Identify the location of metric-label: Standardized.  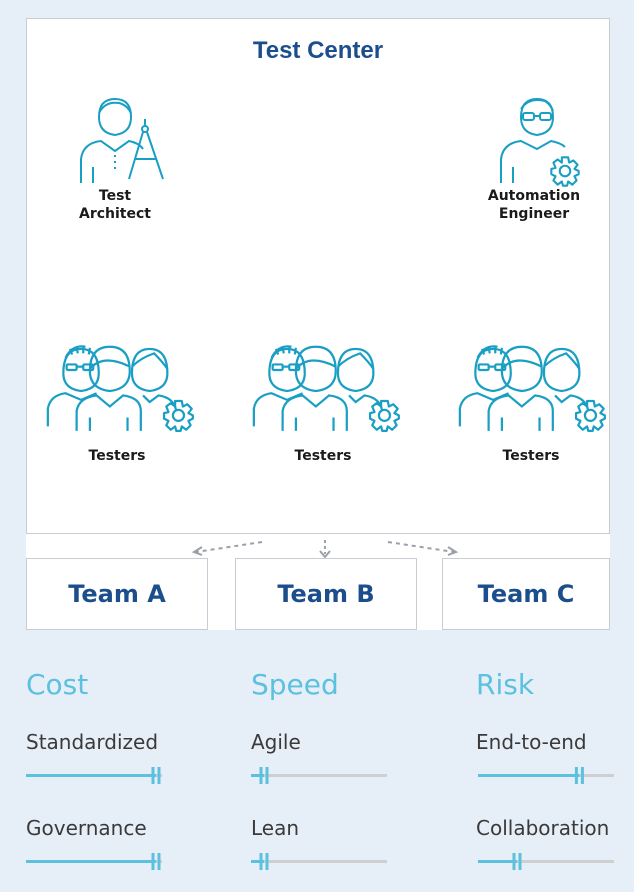
(92, 742).